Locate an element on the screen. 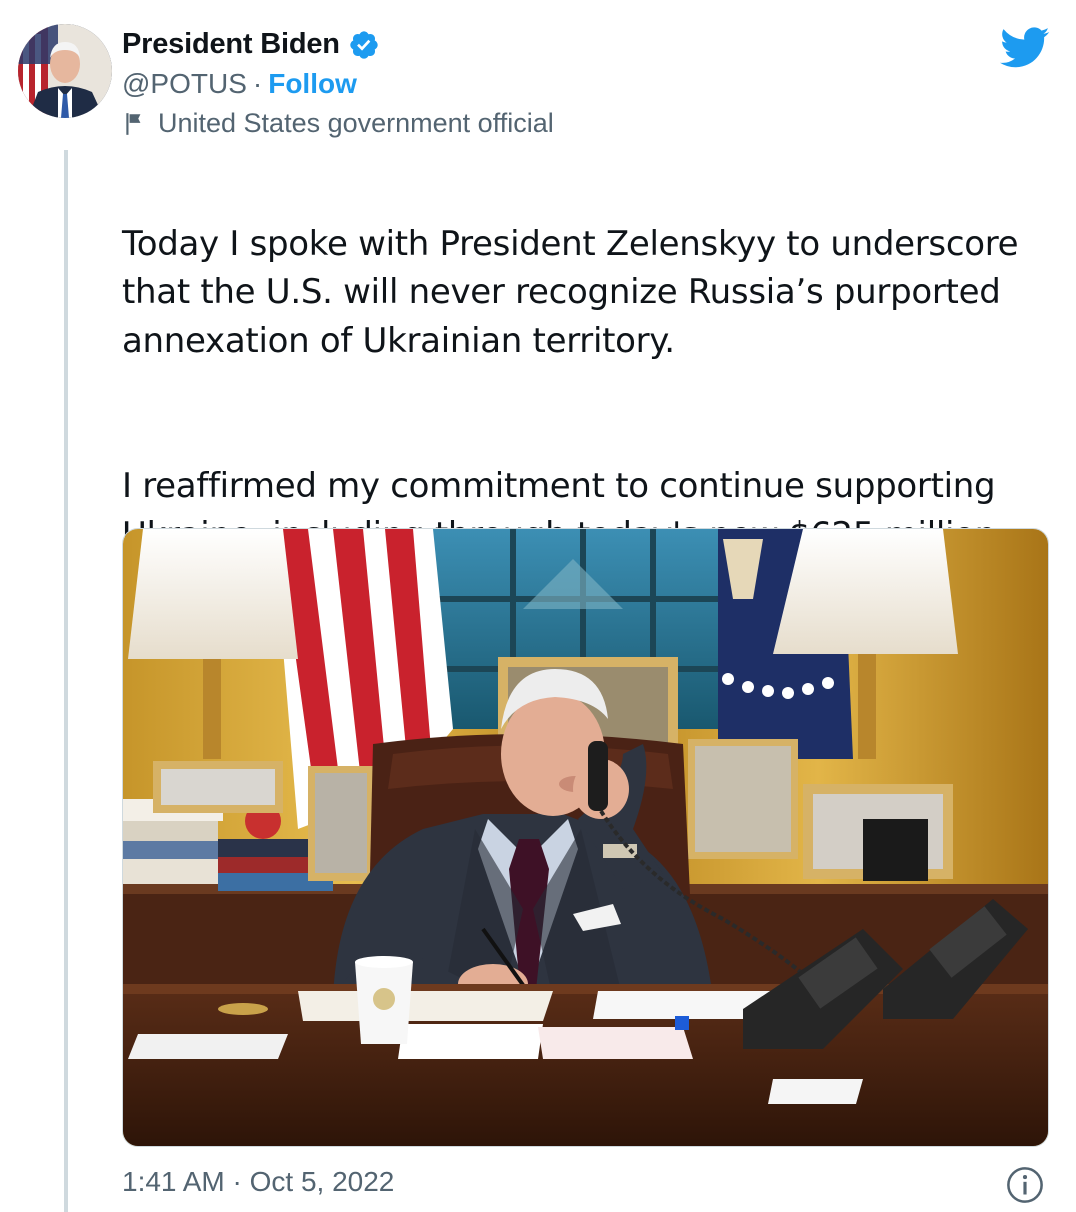 The width and height of the screenshot is (1076, 1212). twitter-bird-icon is located at coordinates (1025, 48).